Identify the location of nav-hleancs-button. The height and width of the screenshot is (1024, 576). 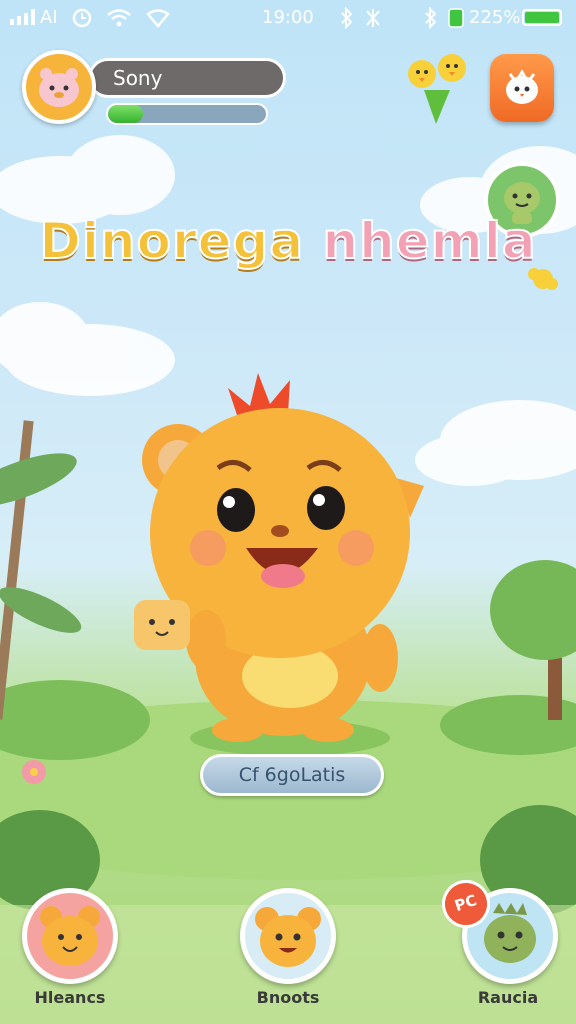
(70, 936).